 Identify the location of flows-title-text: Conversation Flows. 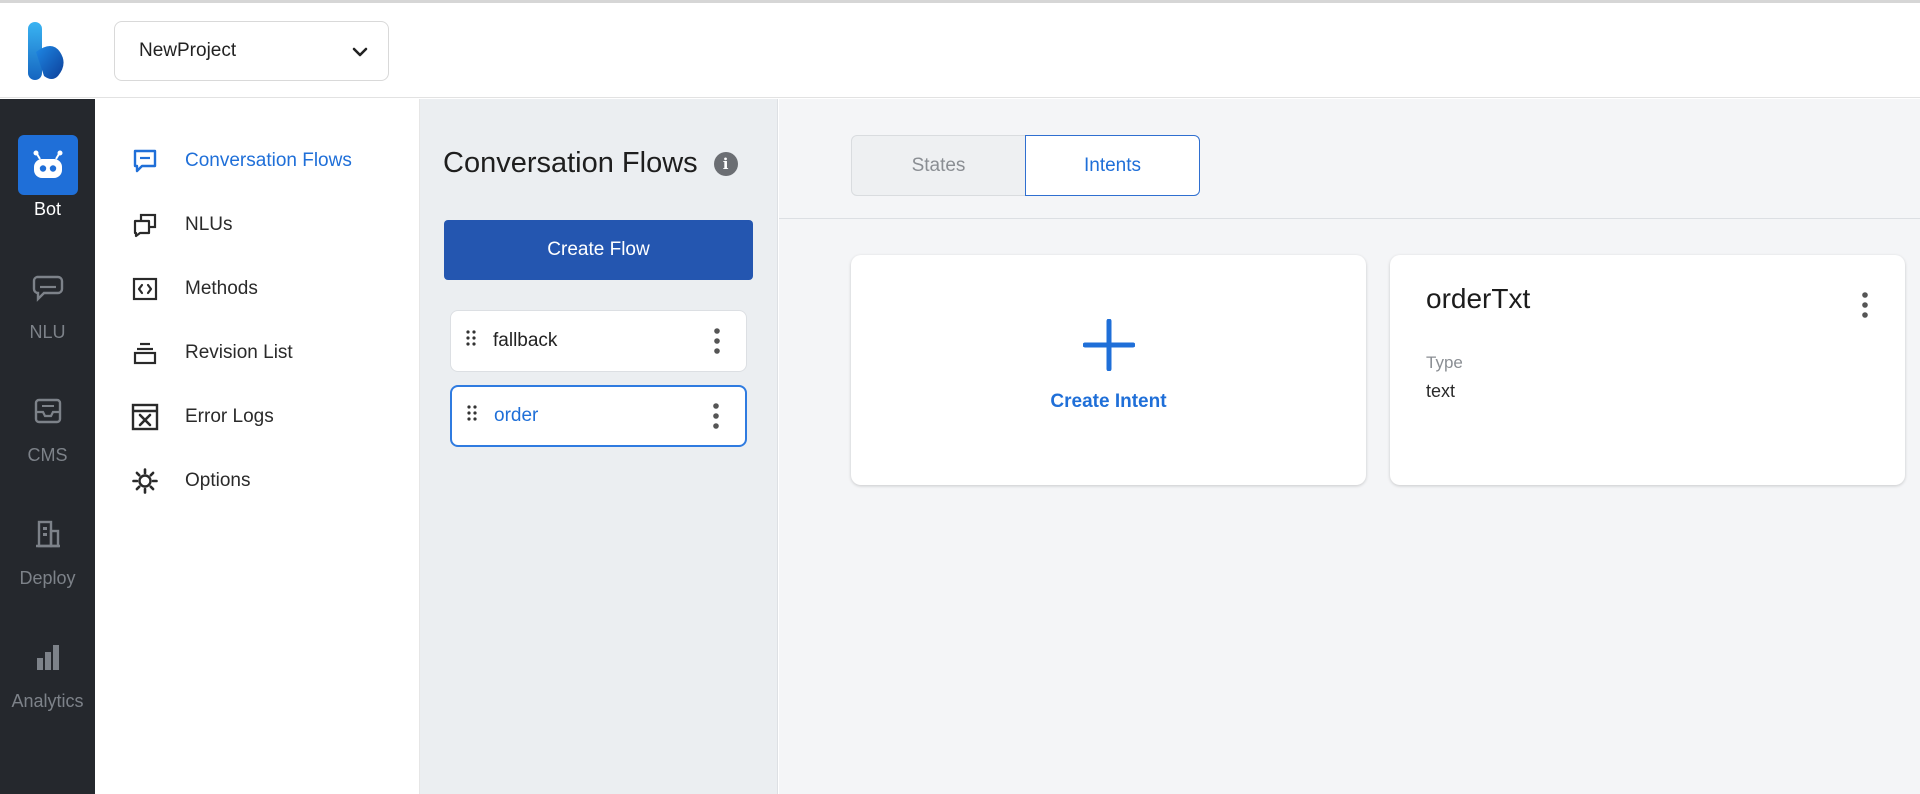
(570, 163).